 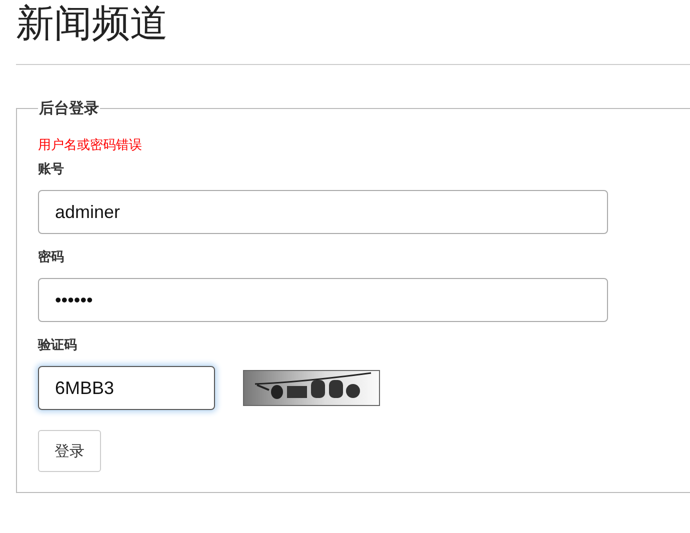 I want to click on page-title: 新闻频道, so click(x=92, y=23).